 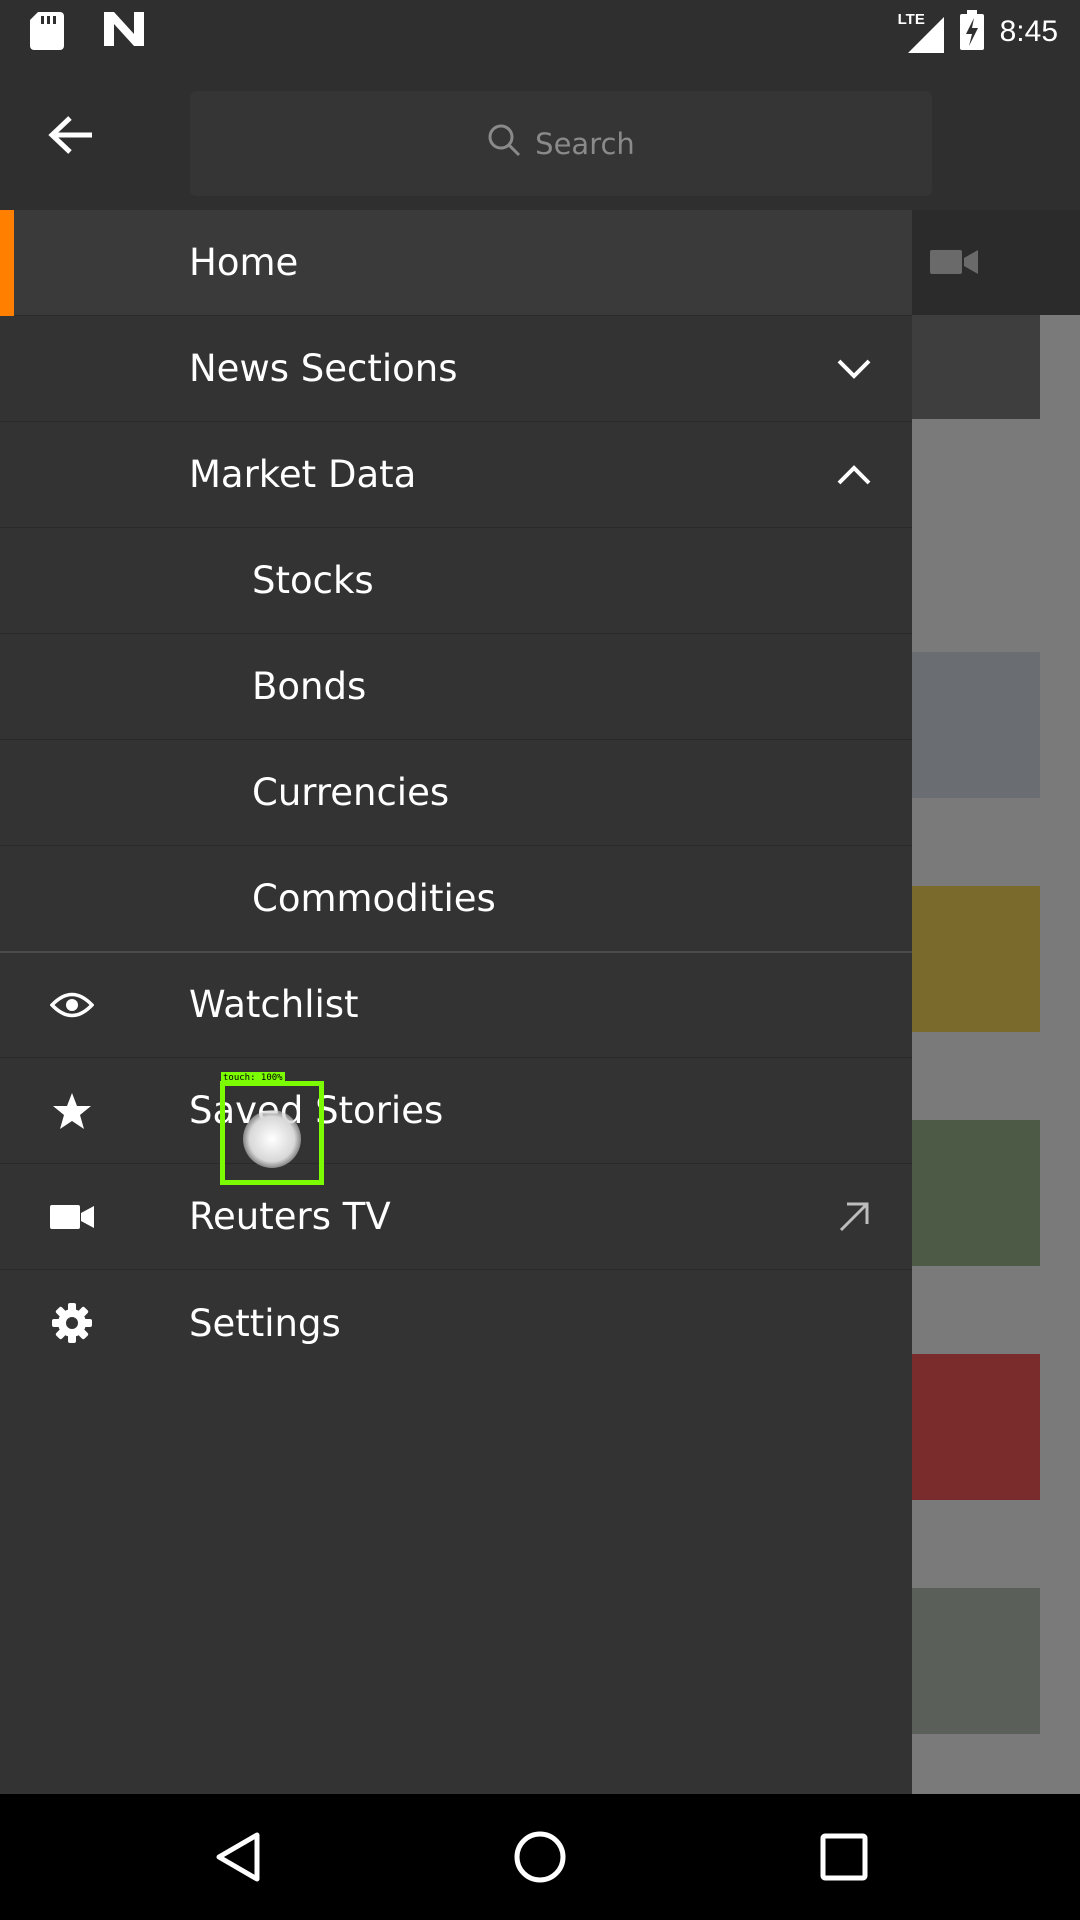 What do you see at coordinates (456, 687) in the screenshot?
I see `drawer-subitem-bonds: Bonds` at bounding box center [456, 687].